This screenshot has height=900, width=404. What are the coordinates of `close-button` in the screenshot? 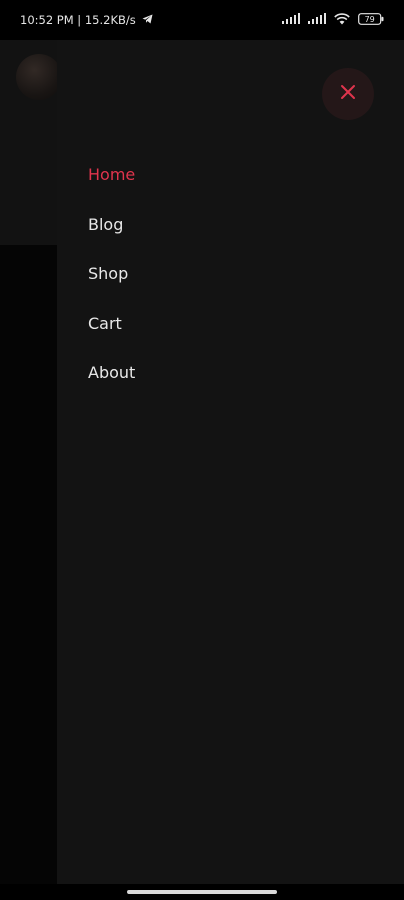 It's located at (348, 94).